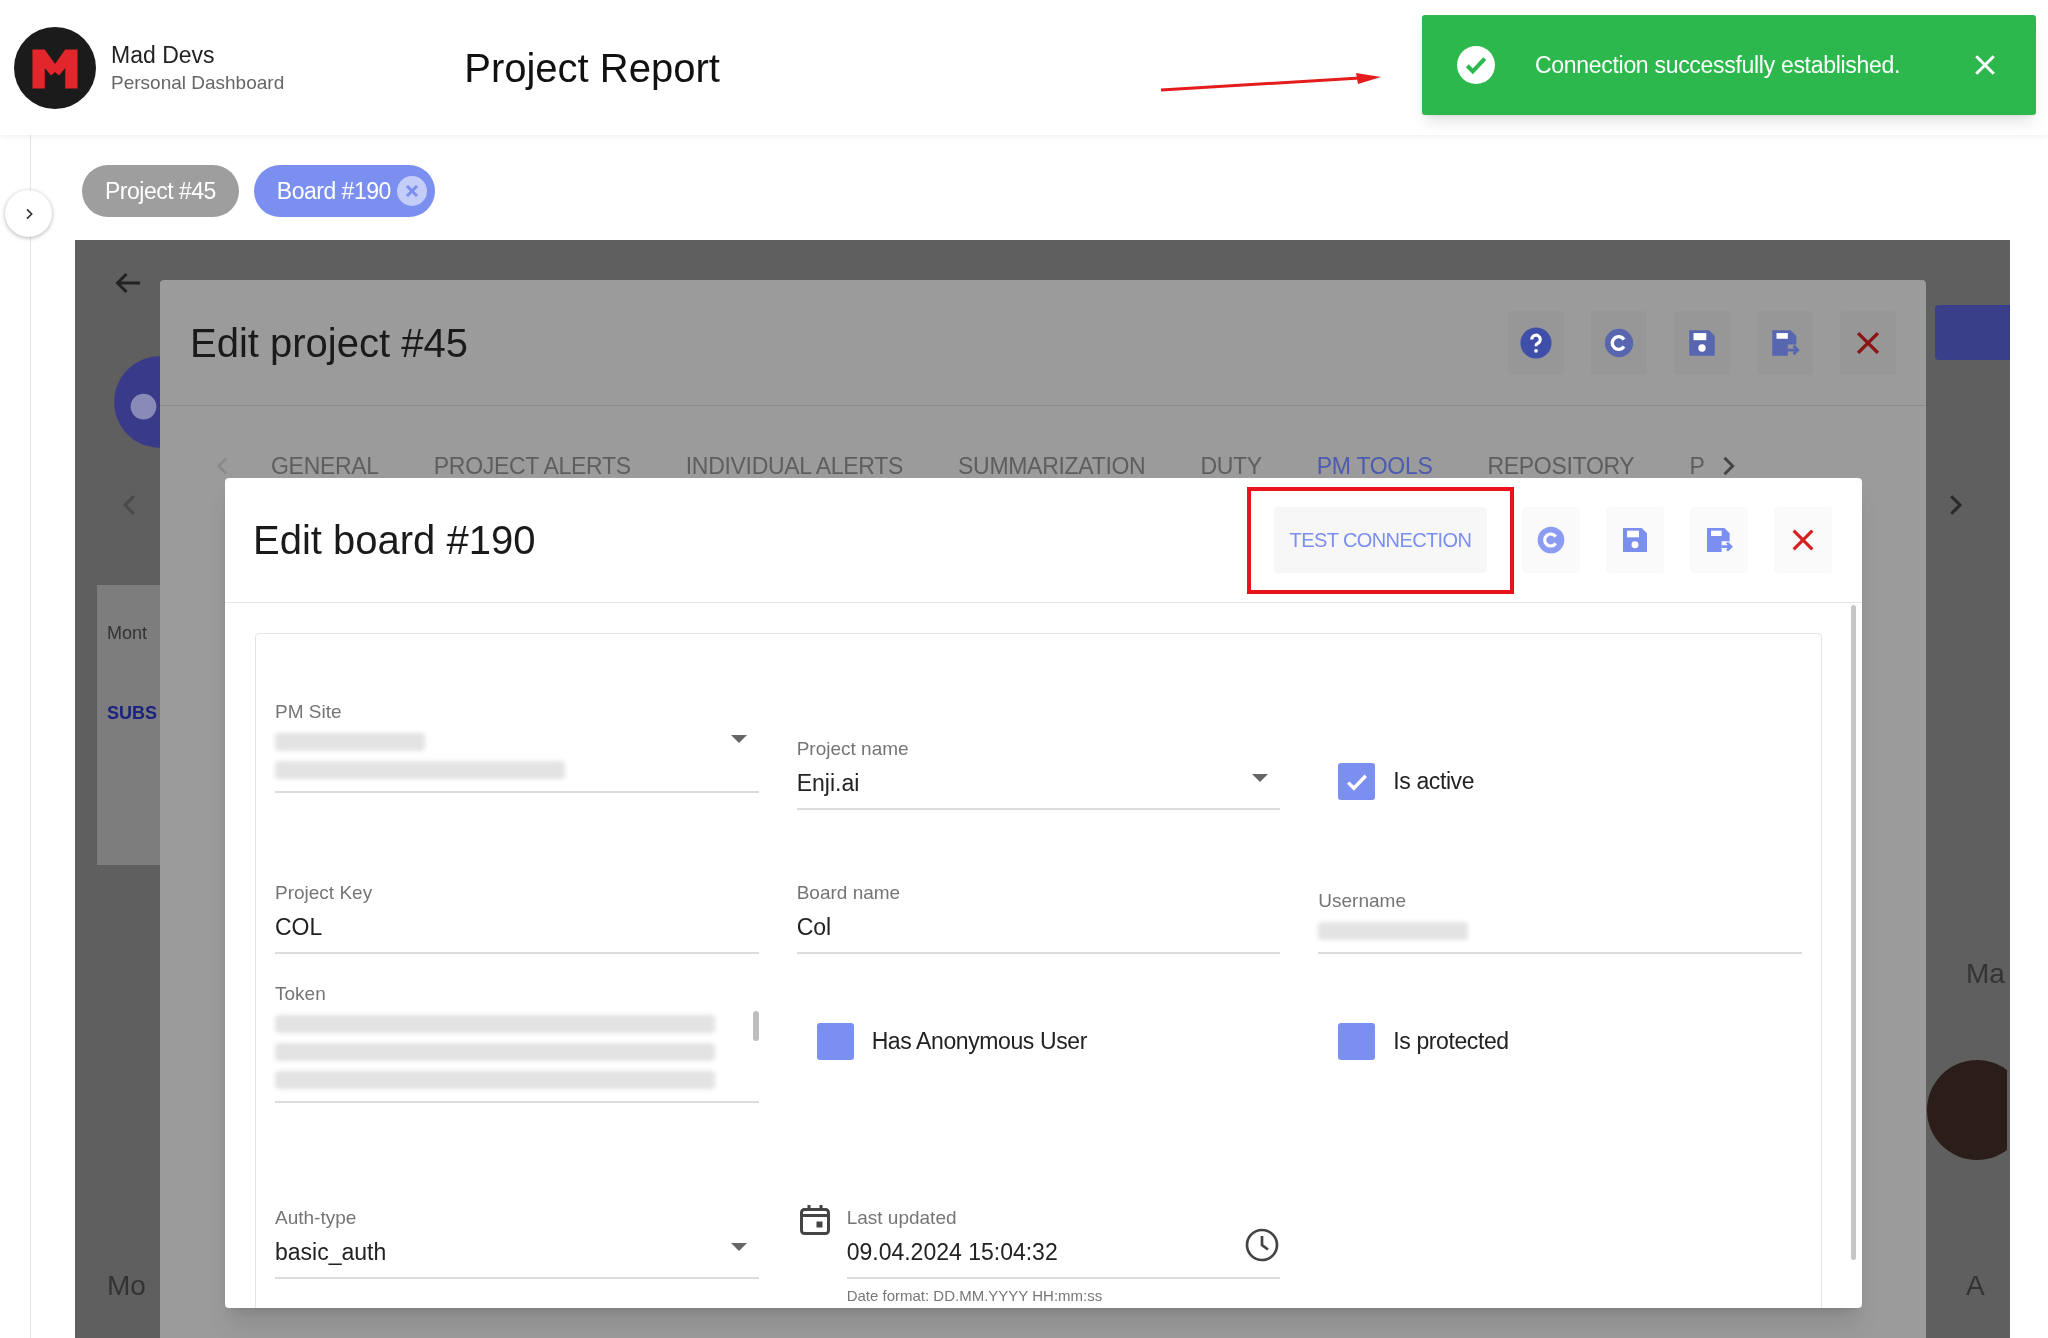 Image resolution: width=2048 pixels, height=1338 pixels. I want to click on checkbox-label: Has Anonymous User, so click(979, 1042).